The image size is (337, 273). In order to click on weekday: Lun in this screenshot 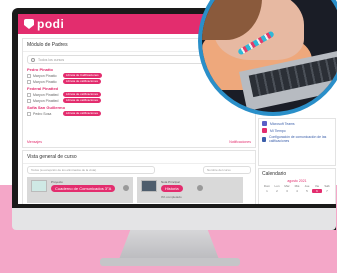, I will do `click(277, 186)`.